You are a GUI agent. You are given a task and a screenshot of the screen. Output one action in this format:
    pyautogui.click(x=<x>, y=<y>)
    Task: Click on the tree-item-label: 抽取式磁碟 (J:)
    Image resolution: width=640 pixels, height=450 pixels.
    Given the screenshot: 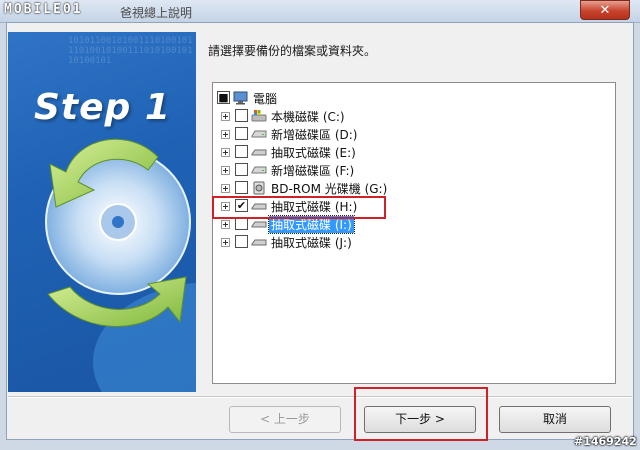 What is the action you would take?
    pyautogui.click(x=311, y=243)
    